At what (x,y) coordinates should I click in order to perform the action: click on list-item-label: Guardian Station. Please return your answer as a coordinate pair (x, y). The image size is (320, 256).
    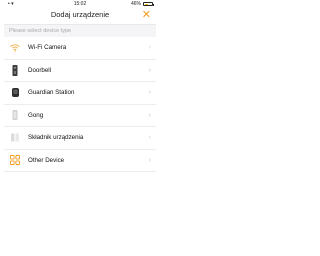
    Looking at the image, I should click on (51, 93).